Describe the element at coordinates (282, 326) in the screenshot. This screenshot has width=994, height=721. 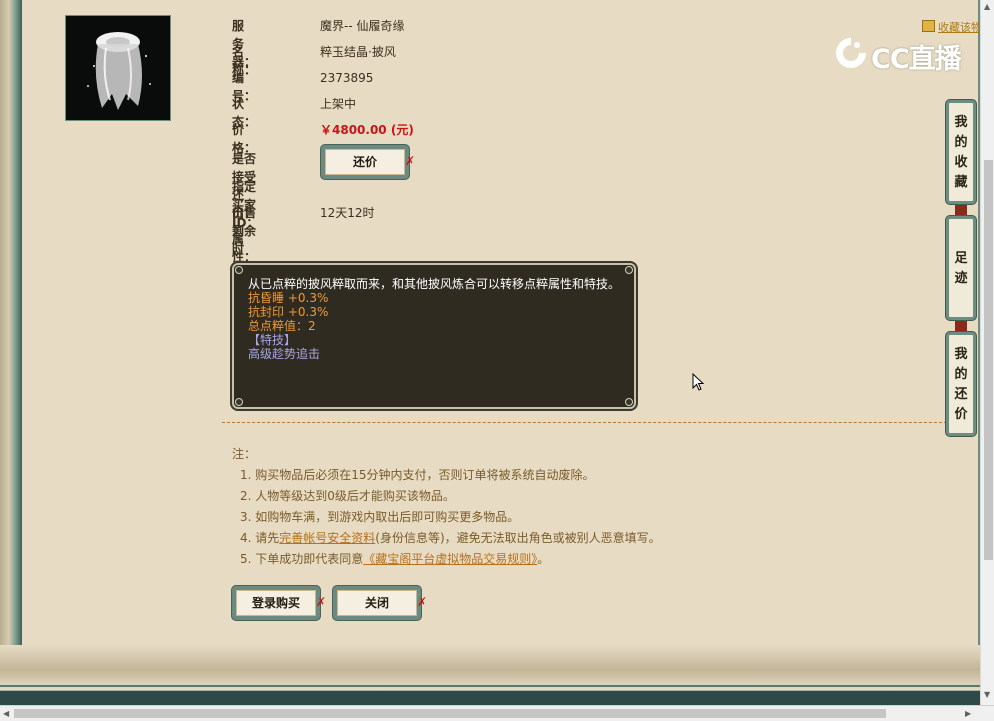
I see `attribute-line: 总点粹值：2` at that location.